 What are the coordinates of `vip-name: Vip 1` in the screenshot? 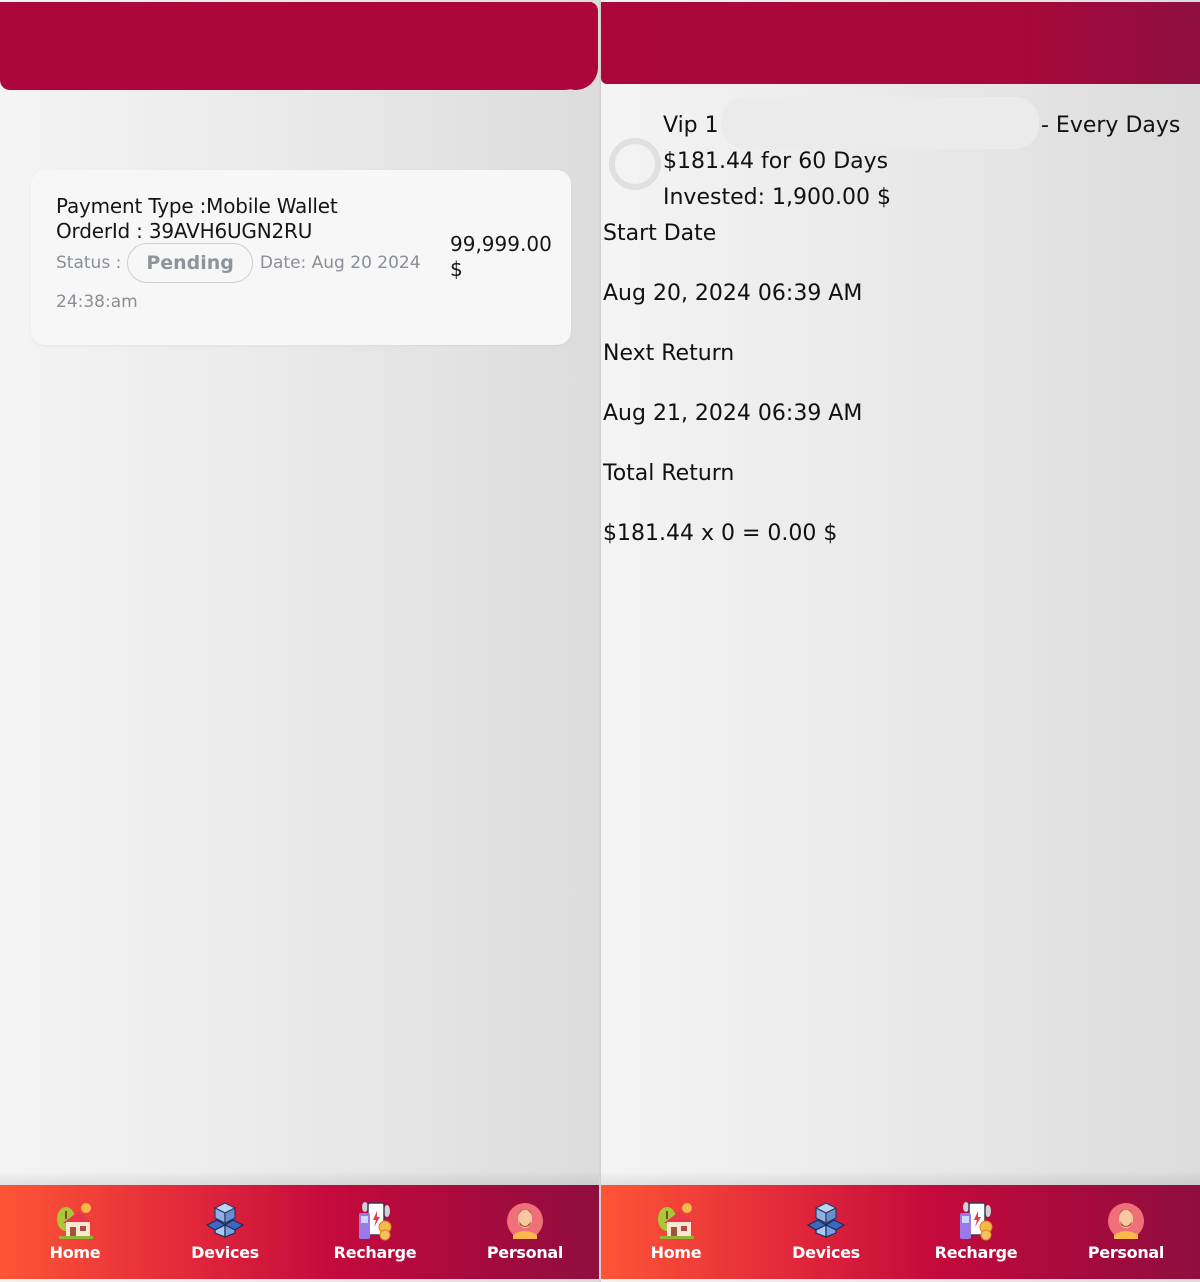 It's located at (691, 125).